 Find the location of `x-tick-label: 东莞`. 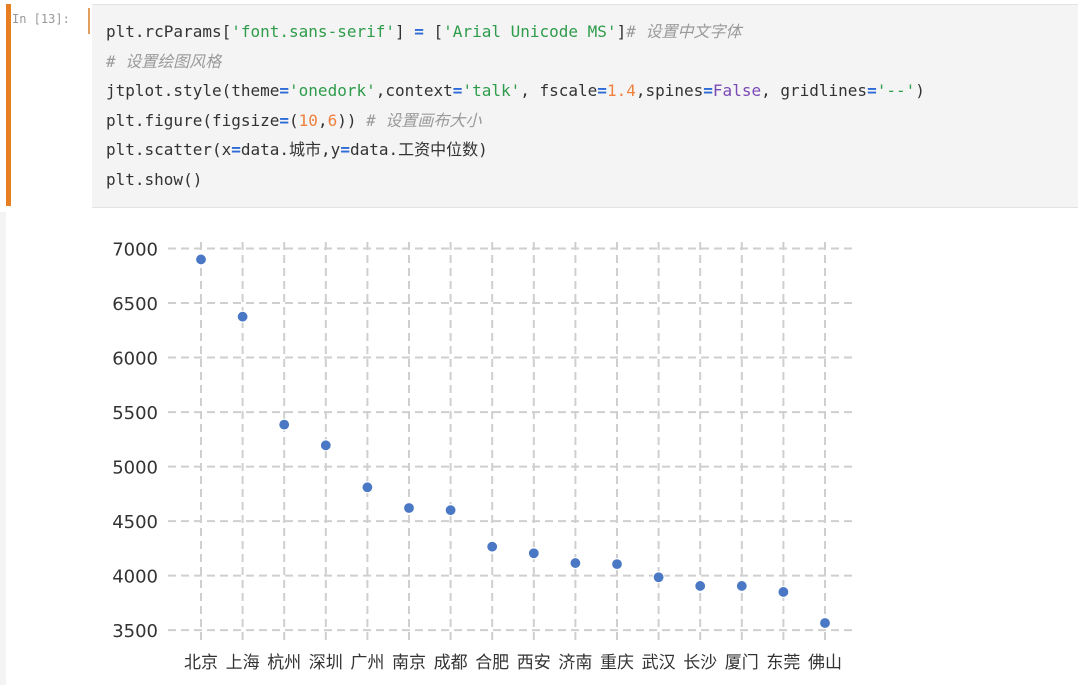

x-tick-label: 东莞 is located at coordinates (783, 663).